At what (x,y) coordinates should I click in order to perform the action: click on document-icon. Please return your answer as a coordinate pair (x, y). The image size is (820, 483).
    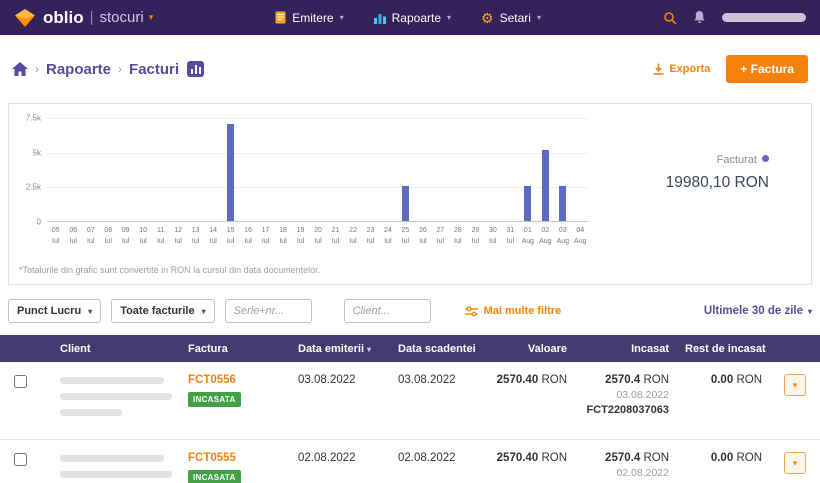
    Looking at the image, I should click on (280, 17).